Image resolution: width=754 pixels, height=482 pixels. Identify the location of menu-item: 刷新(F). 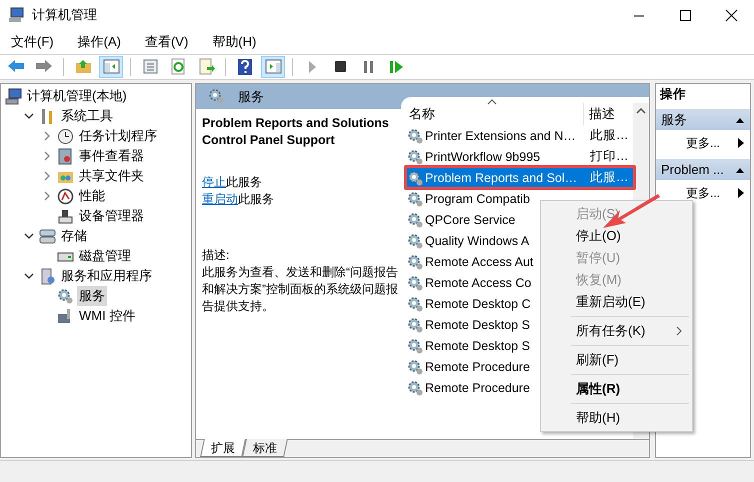
(616, 360).